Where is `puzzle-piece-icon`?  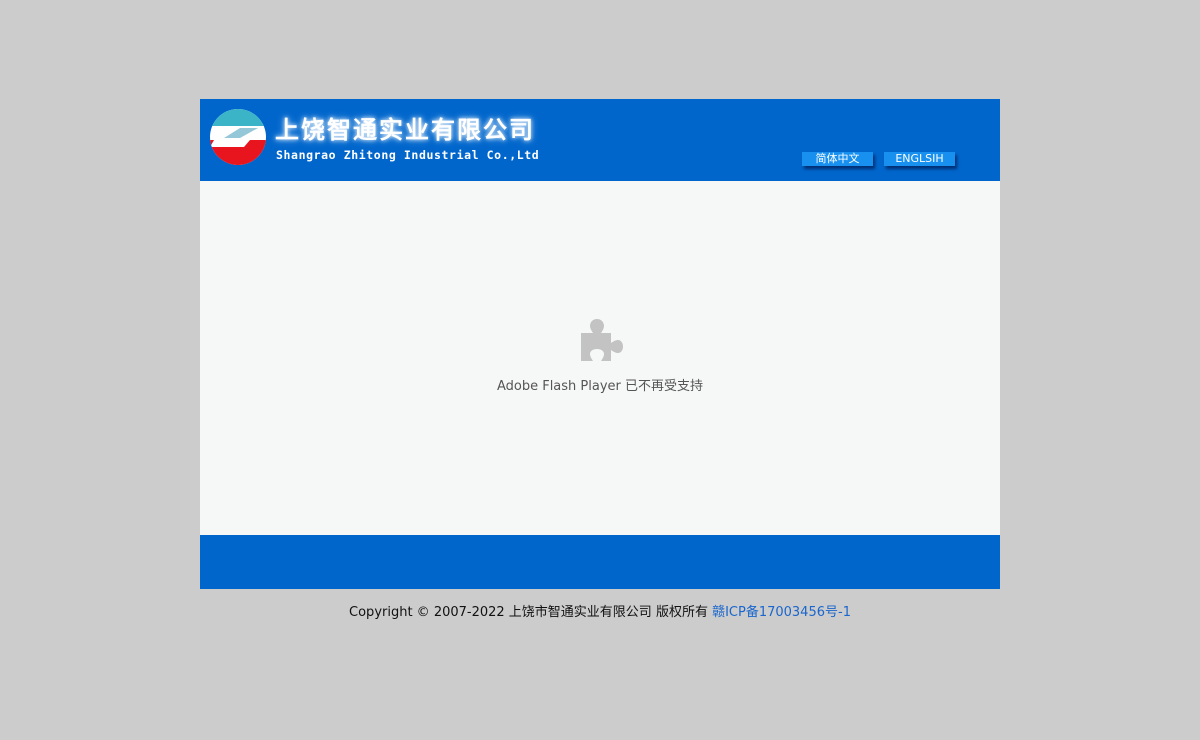
puzzle-piece-icon is located at coordinates (602, 340).